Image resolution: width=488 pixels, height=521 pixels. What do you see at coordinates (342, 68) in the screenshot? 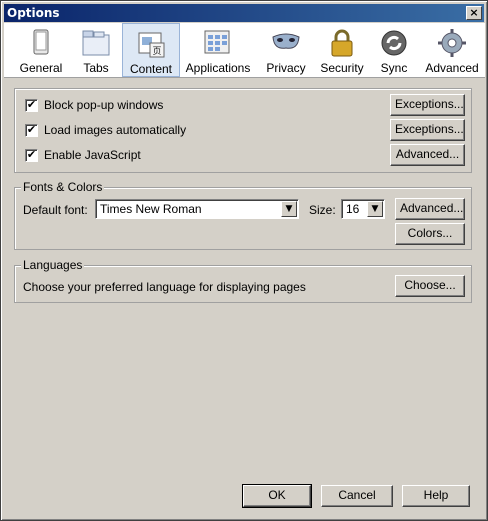
I see `pane-security-label: Security` at bounding box center [342, 68].